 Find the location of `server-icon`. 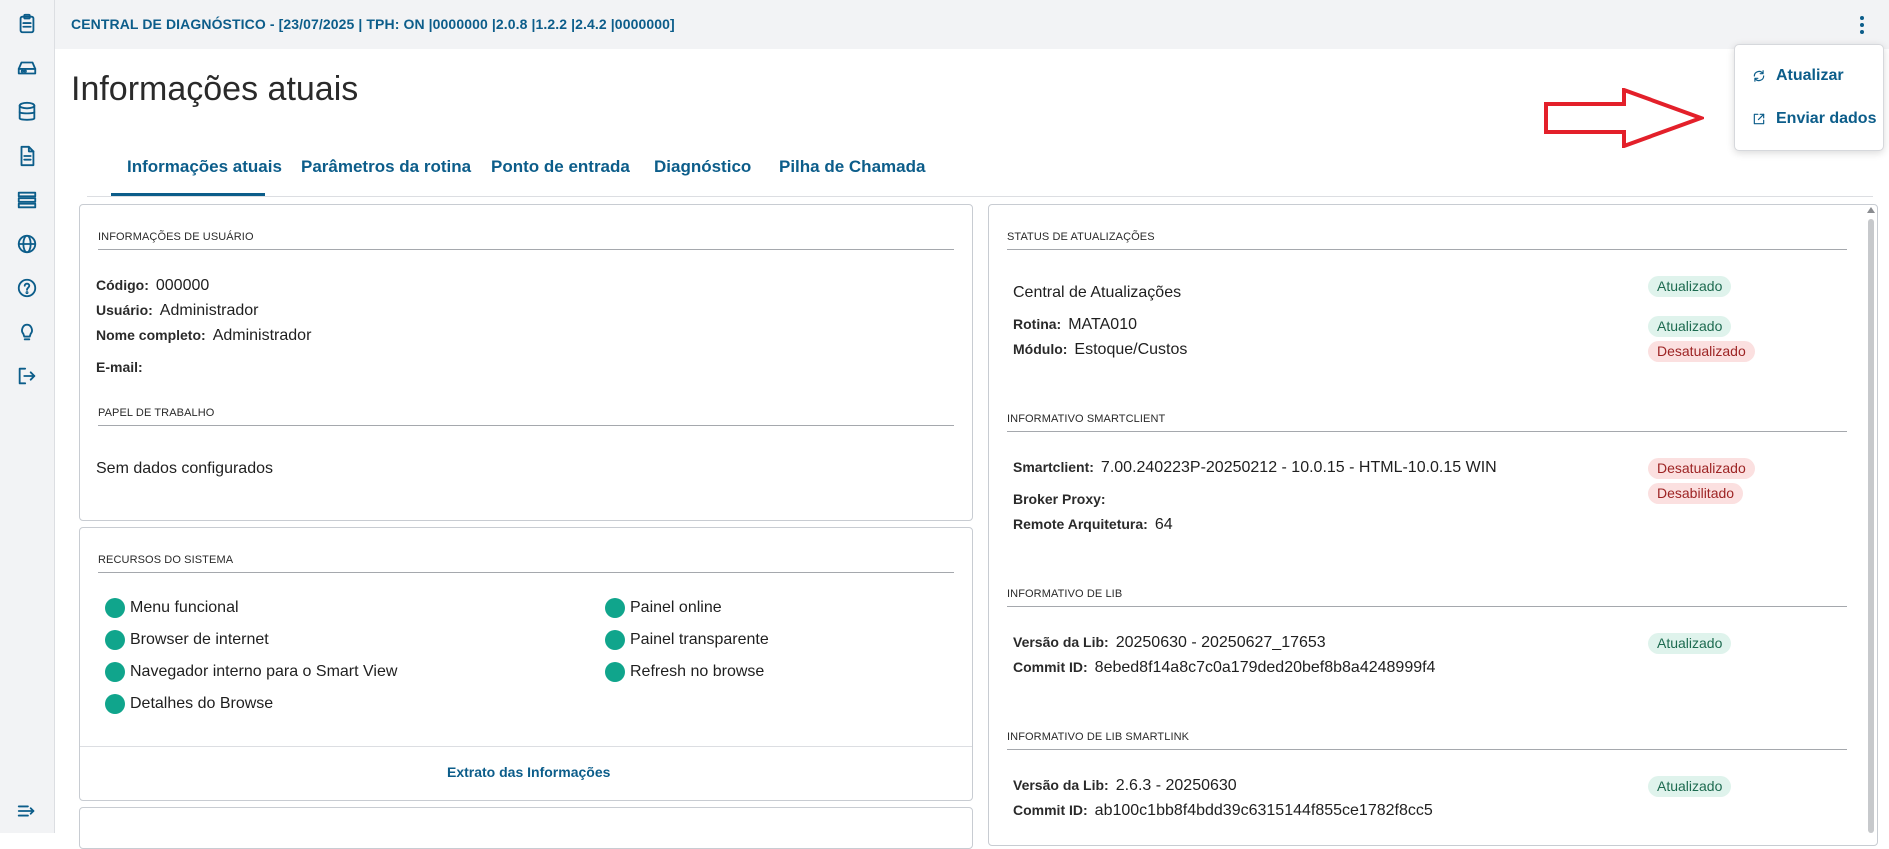

server-icon is located at coordinates (27, 200).